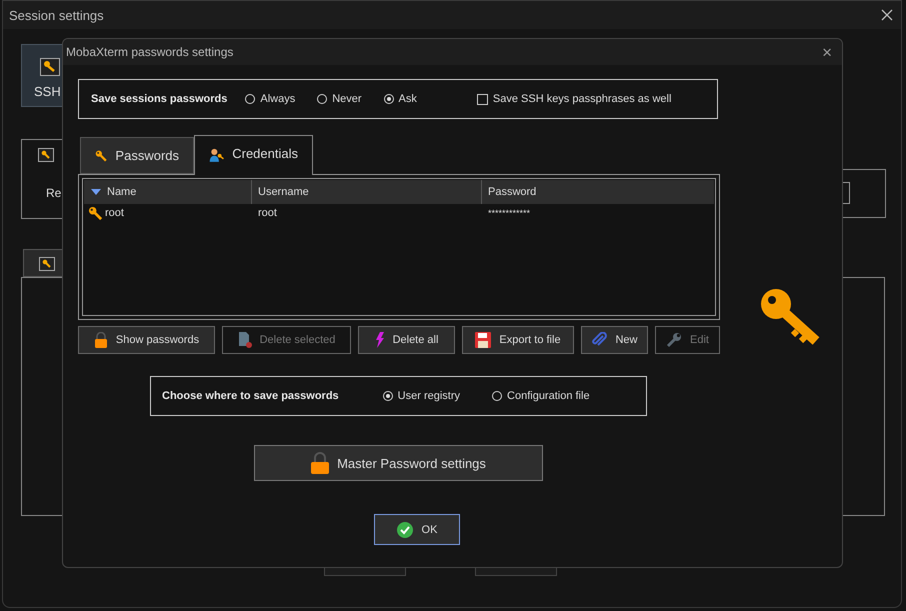 Image resolution: width=906 pixels, height=611 pixels. What do you see at coordinates (56, 15) in the screenshot?
I see `window-title: Session settings` at bounding box center [56, 15].